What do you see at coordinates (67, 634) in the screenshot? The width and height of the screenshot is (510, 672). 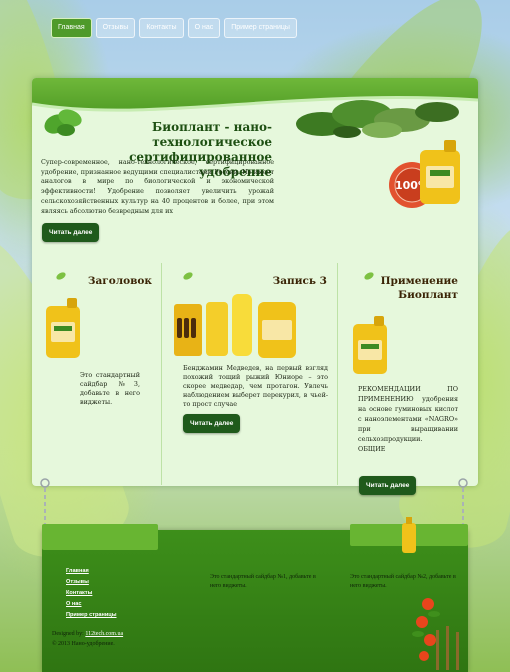 I see `designed-by-label: Designed by` at bounding box center [67, 634].